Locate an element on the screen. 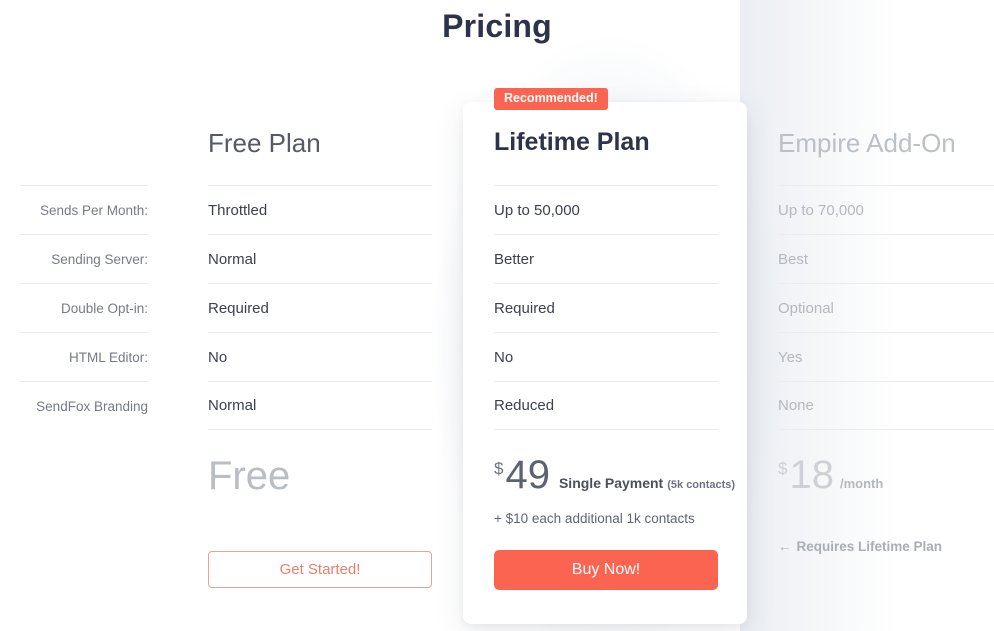 Image resolution: width=994 pixels, height=631 pixels. plan-price-free: Free is located at coordinates (249, 476).